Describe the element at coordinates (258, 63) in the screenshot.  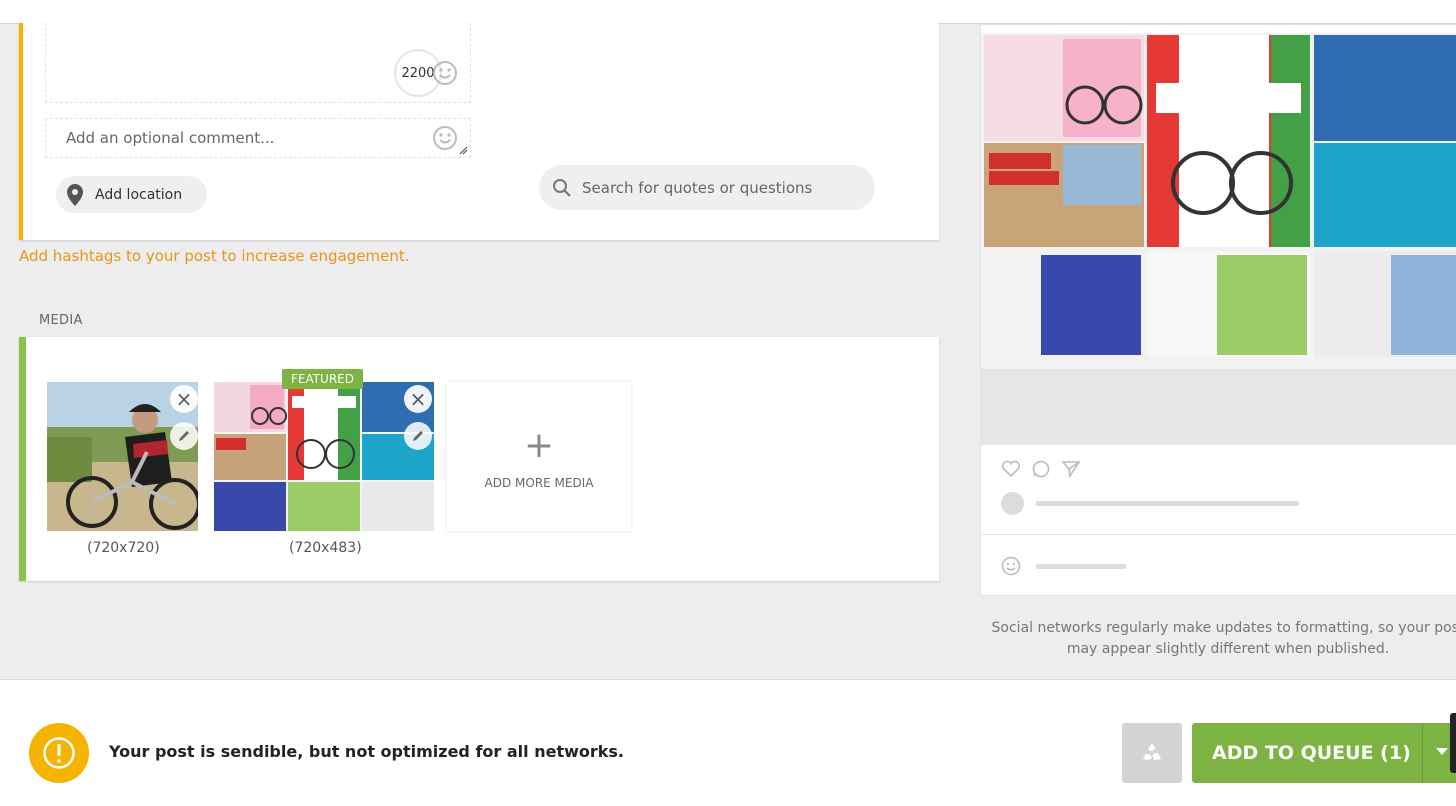
I see `post-text-area: 2200` at that location.